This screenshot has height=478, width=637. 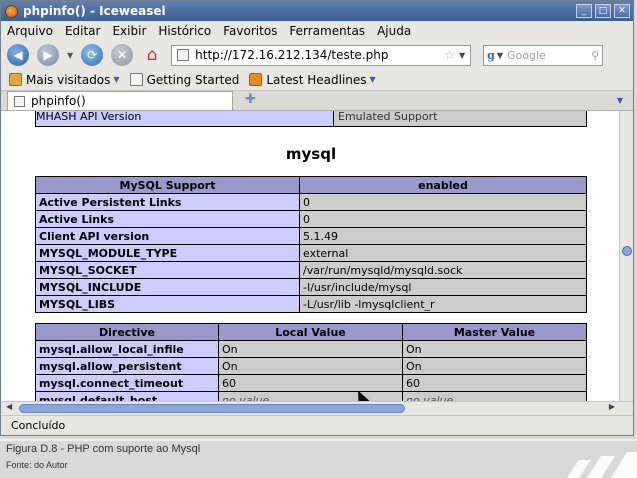 I want to click on table-row: MYSQL_MODULE_TYPE external, so click(x=311, y=253).